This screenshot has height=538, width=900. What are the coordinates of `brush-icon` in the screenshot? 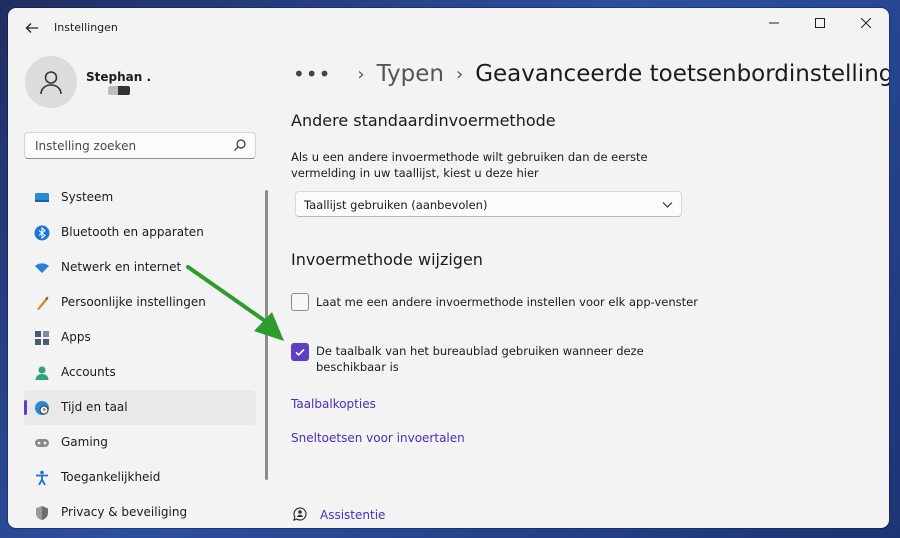 It's located at (43, 303).